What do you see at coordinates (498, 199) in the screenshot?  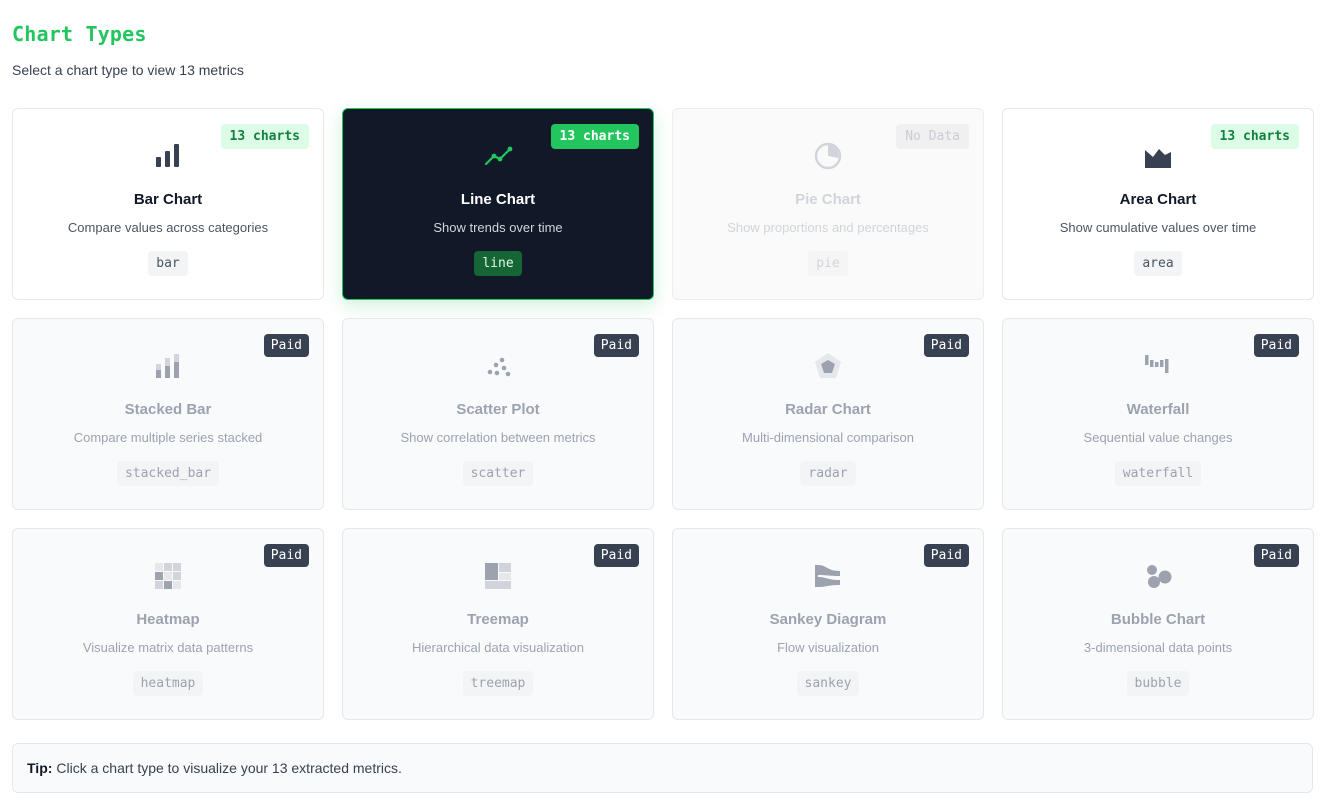 I see `chart-card-title: Line Chart` at bounding box center [498, 199].